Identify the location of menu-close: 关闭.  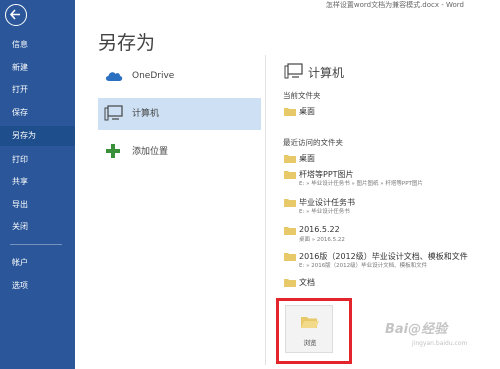
(37, 227).